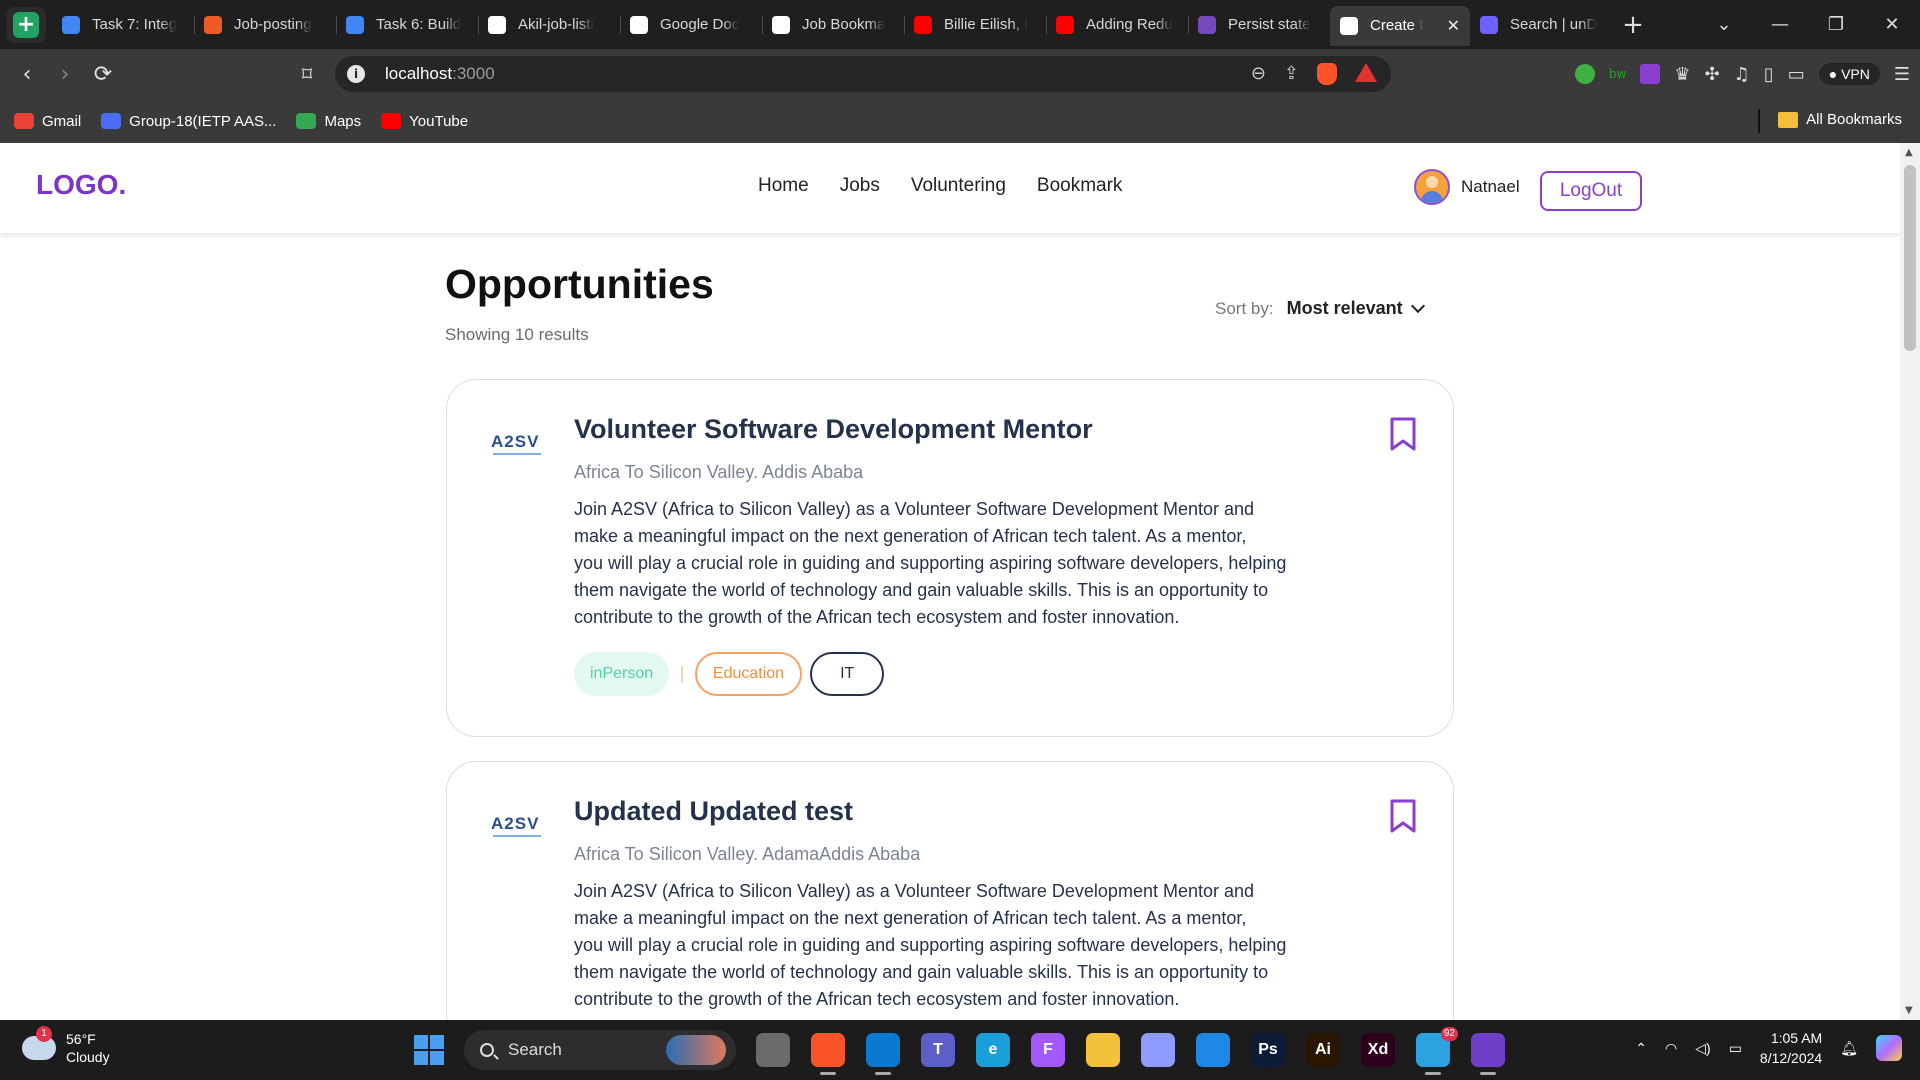 The height and width of the screenshot is (1080, 1920). Describe the element at coordinates (1158, 1050) in the screenshot. I see `app-store-icon` at that location.